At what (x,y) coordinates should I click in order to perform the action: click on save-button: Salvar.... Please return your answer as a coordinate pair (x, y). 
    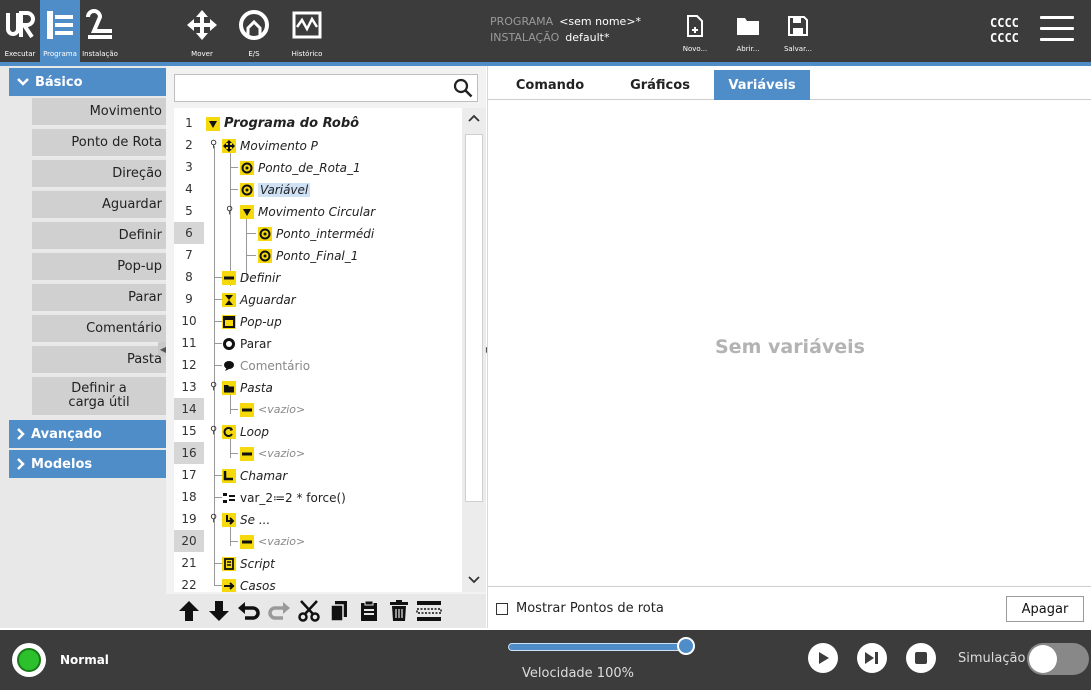
    Looking at the image, I should click on (798, 31).